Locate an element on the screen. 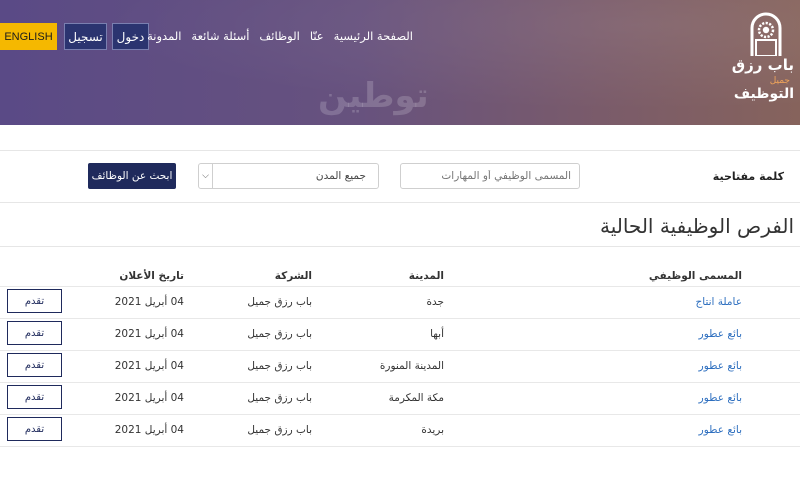  brand-logo: باب رزق جميل التوظيف is located at coordinates (763, 60).